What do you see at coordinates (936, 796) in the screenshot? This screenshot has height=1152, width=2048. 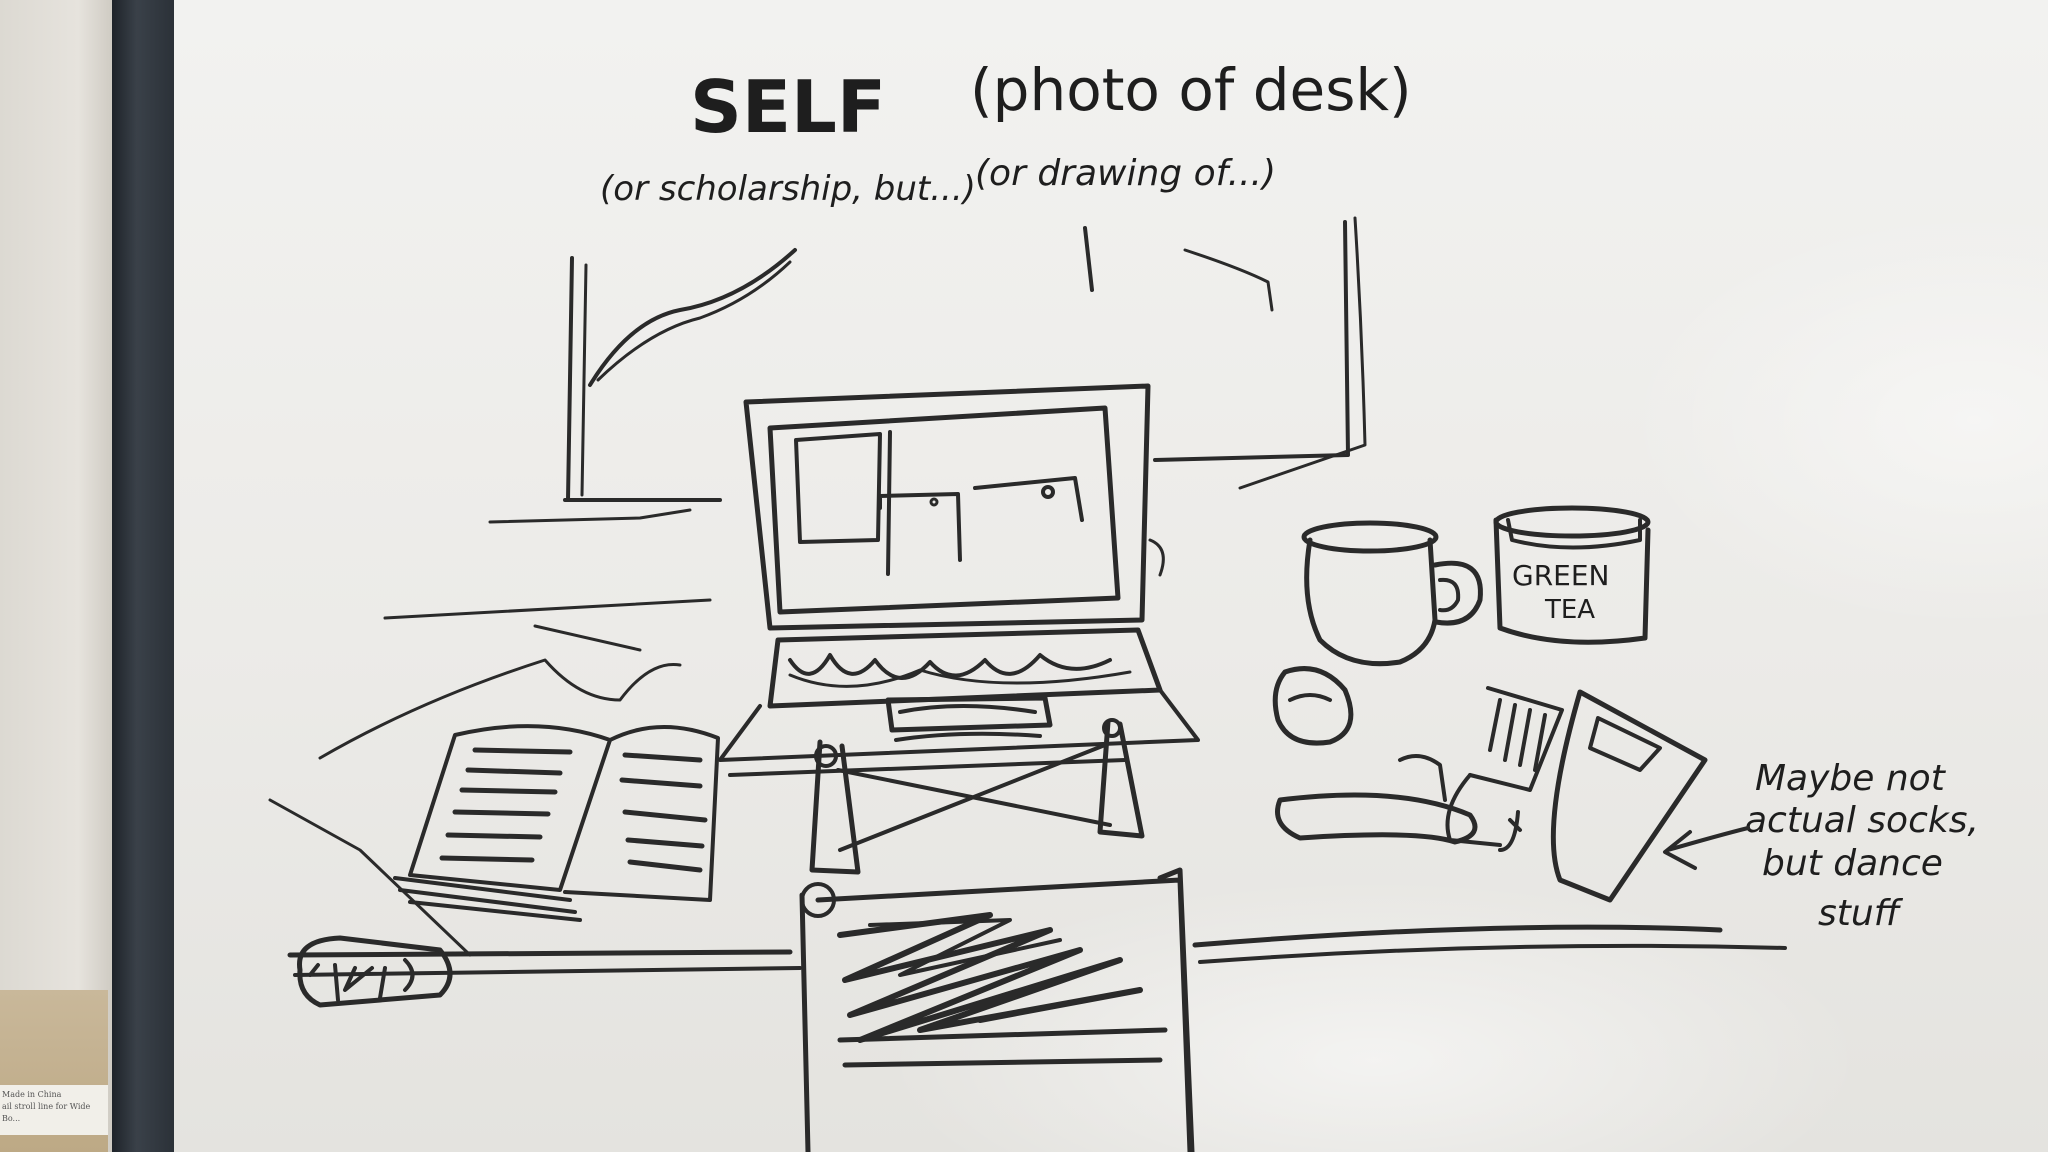 I see `laptop-stand` at bounding box center [936, 796].